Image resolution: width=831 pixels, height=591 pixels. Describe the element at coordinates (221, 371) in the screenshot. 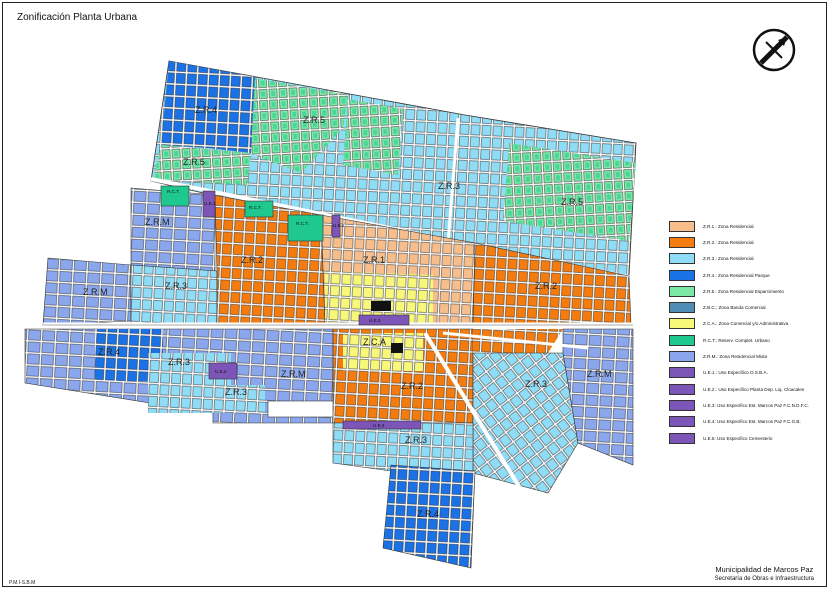

I see `zone-label: U.E.2` at that location.